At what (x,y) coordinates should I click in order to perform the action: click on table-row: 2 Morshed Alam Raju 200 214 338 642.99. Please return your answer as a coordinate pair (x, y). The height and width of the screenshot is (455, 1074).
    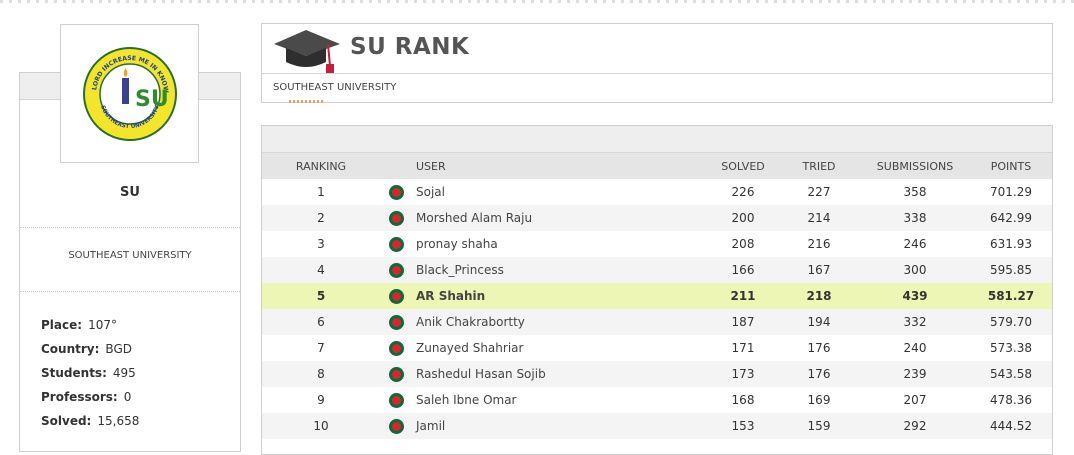
    Looking at the image, I should click on (657, 218).